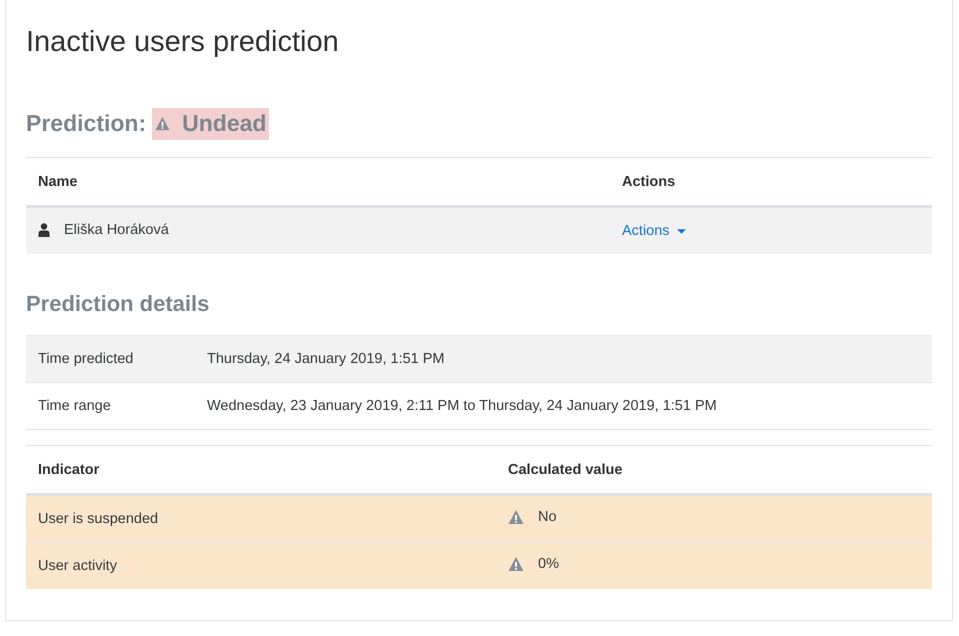 This screenshot has height=636, width=959. I want to click on detail-label: Time predicted, so click(110, 359).